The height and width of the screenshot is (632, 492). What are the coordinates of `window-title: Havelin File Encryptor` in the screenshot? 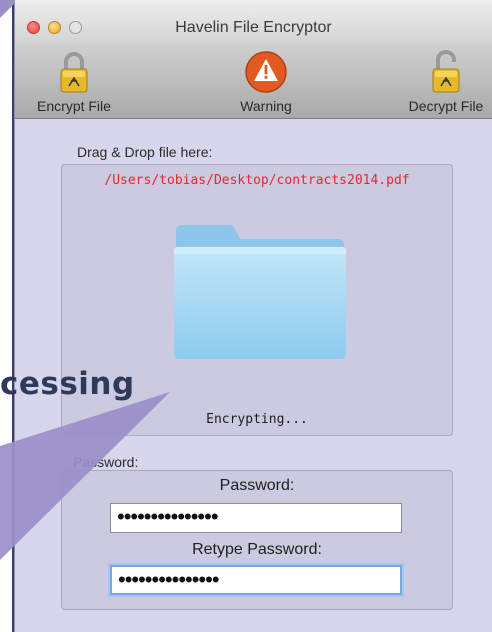 It's located at (253, 27).